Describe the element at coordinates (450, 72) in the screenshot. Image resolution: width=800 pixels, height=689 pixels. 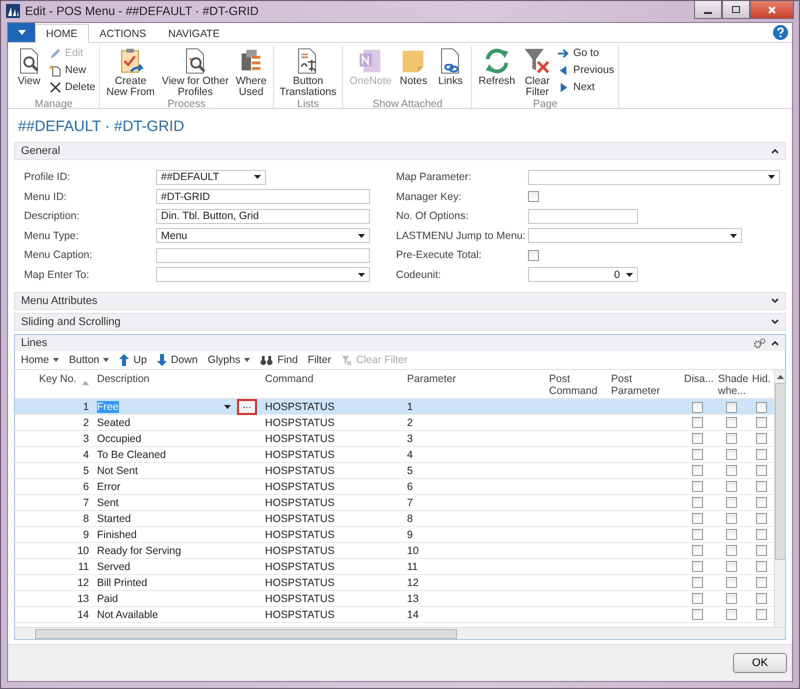
I see `ribbon-button: Links` at that location.